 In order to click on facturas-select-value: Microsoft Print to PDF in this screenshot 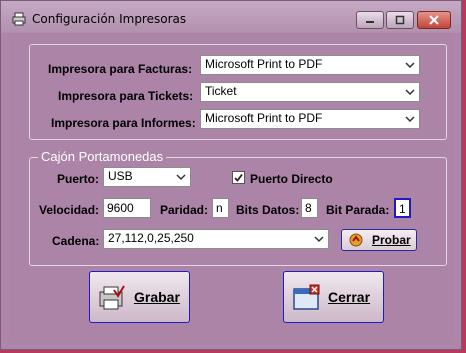, I will do `click(264, 64)`.